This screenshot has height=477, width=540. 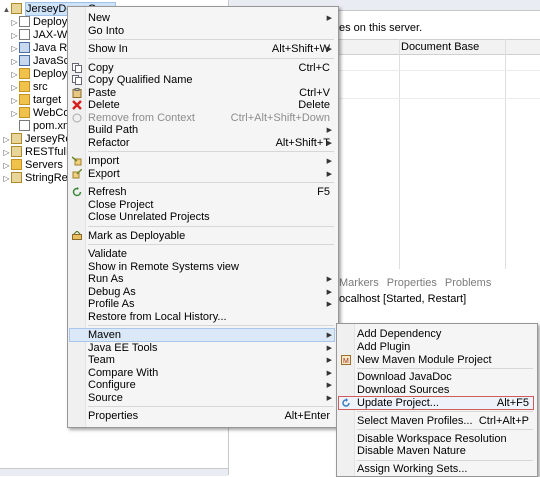 What do you see at coordinates (439, 98) in the screenshot?
I see `table-row-line` at bounding box center [439, 98].